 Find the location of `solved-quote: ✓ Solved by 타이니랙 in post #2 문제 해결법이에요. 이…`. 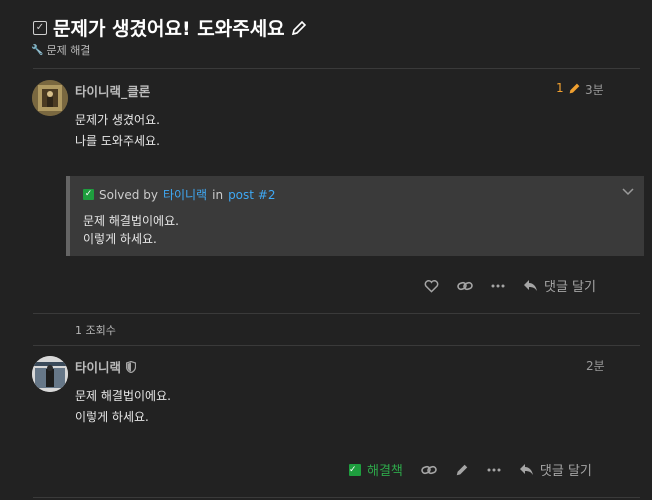

solved-quote: ✓ Solved by 타이니랙 in post #2 문제 해결법이에요. 이… is located at coordinates (355, 216).